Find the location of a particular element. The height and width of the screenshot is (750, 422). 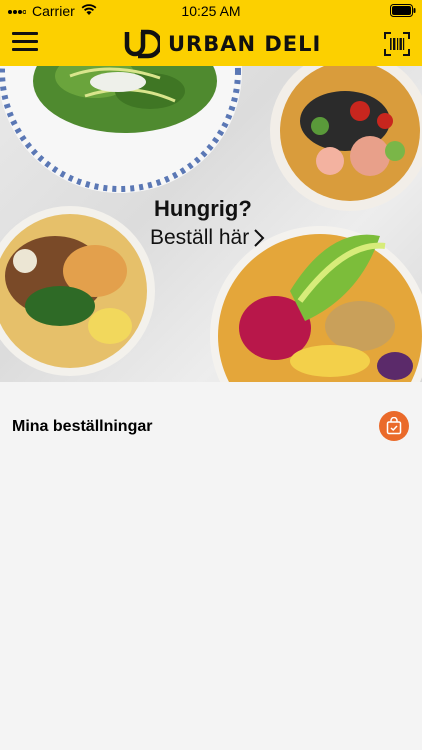

hero-title: Hungrig? is located at coordinates (203, 208).